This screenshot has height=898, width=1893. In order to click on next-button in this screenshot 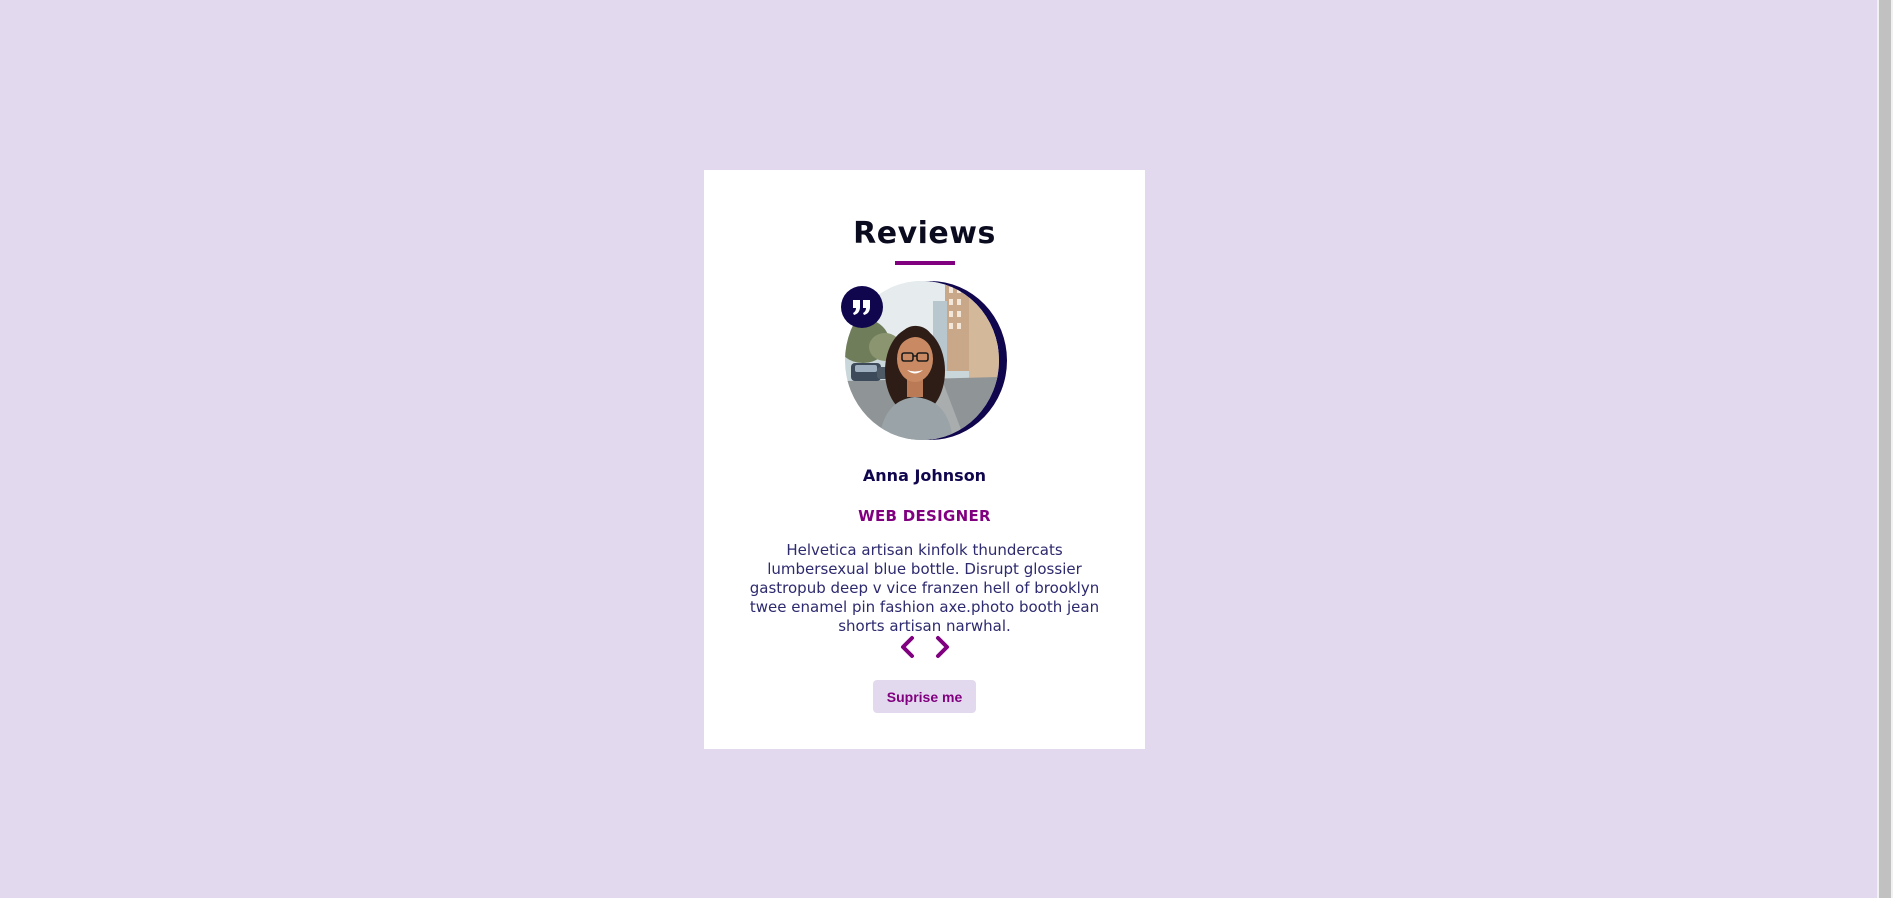, I will do `click(942, 647)`.